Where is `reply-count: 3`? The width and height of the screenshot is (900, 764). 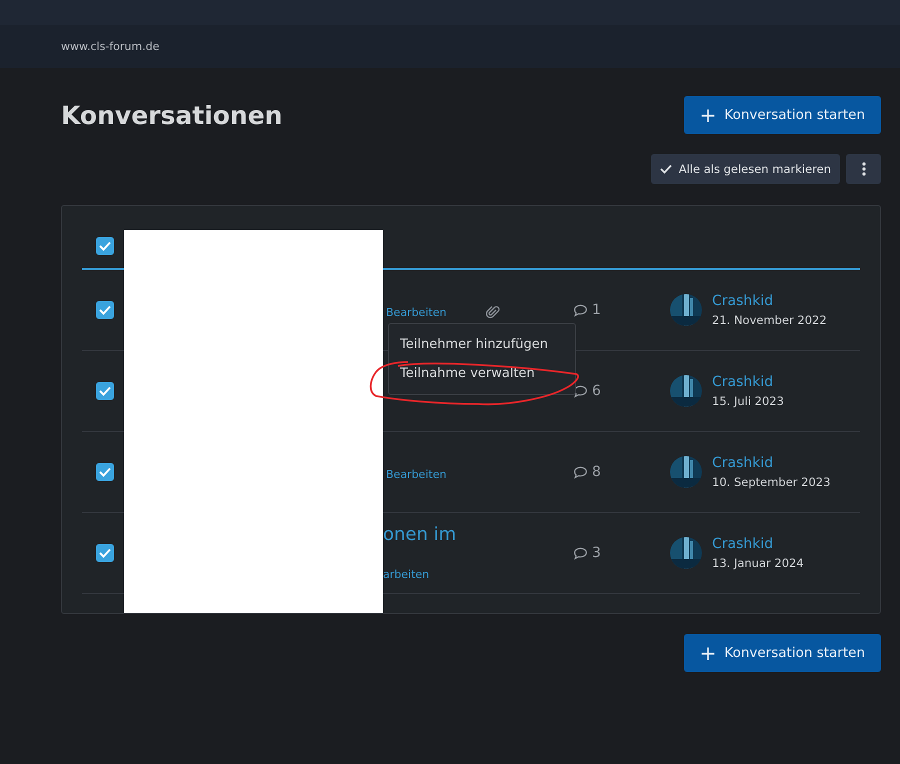
reply-count: 3 is located at coordinates (596, 553).